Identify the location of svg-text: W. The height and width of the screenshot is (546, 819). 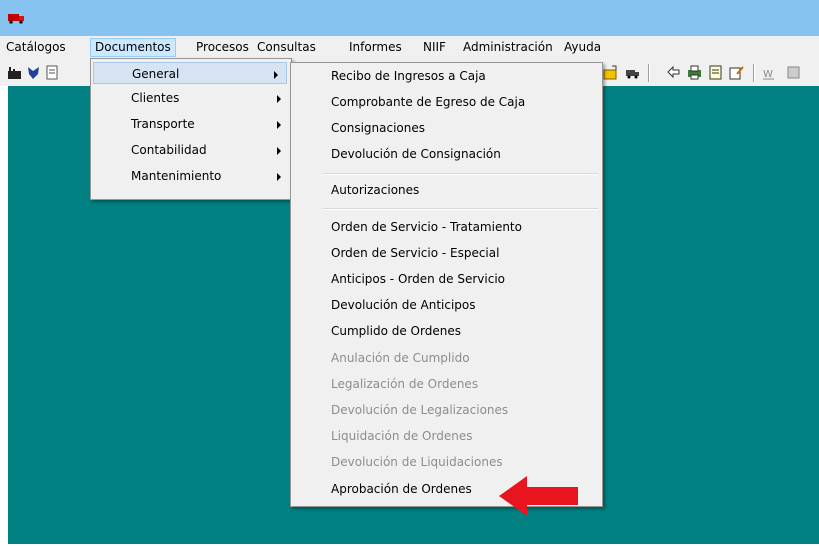
(768, 74).